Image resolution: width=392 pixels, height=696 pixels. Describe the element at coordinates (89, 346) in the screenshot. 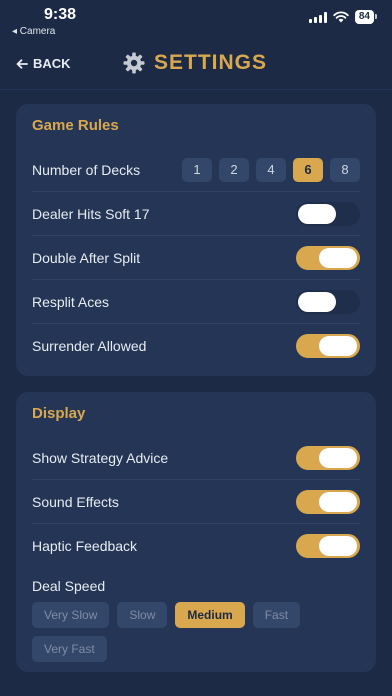

I see `surrender-allowed-label: Surrender Allowed` at that location.